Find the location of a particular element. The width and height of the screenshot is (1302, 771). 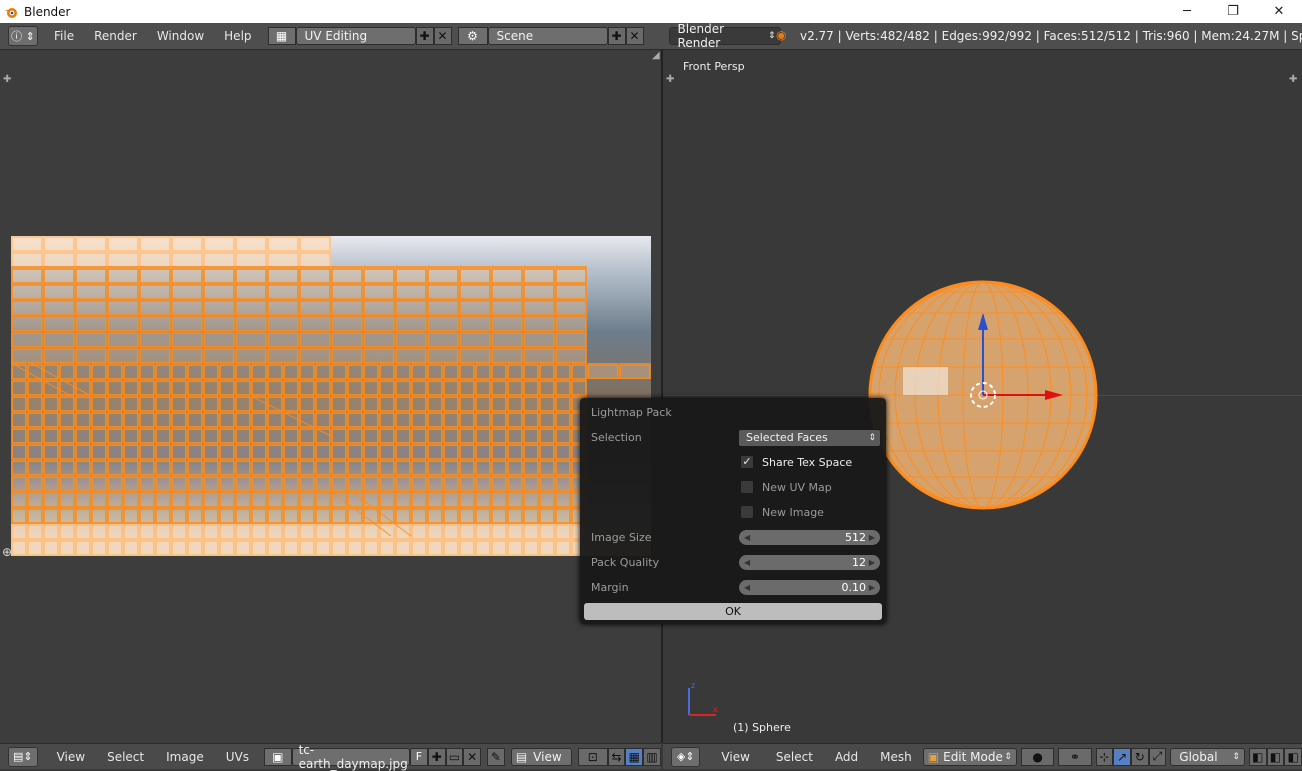

view-mode-value: View is located at coordinates (547, 756).